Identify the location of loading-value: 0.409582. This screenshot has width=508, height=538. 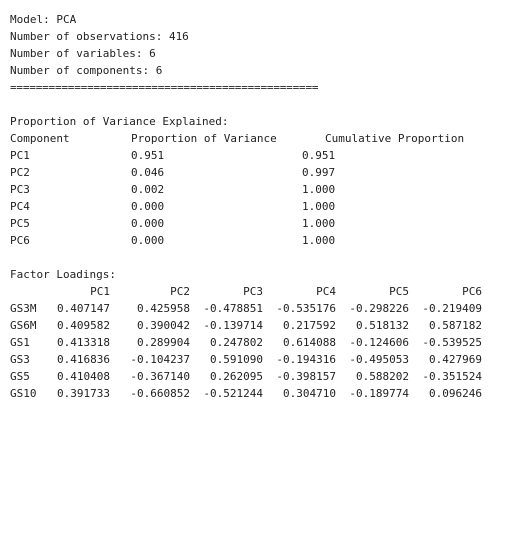
(83, 325).